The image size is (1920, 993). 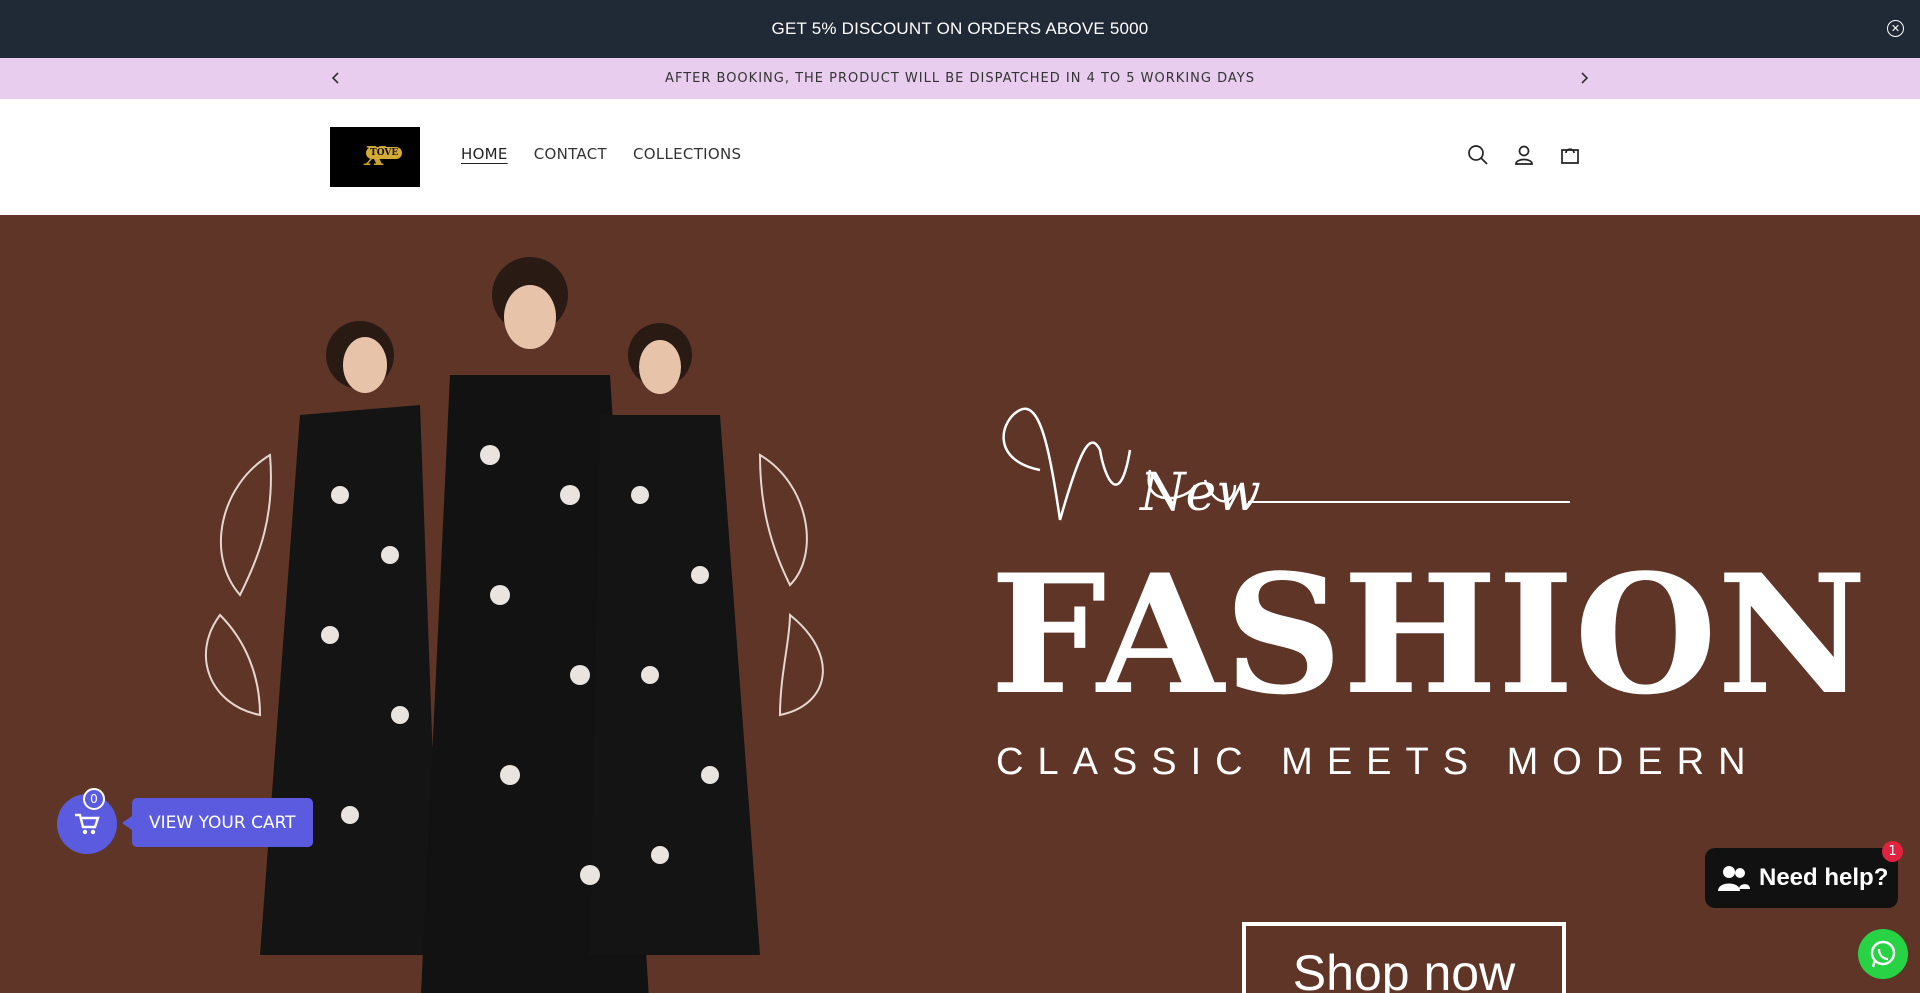 What do you see at coordinates (1428, 634) in the screenshot?
I see `hero-headline: FASHION` at bounding box center [1428, 634].